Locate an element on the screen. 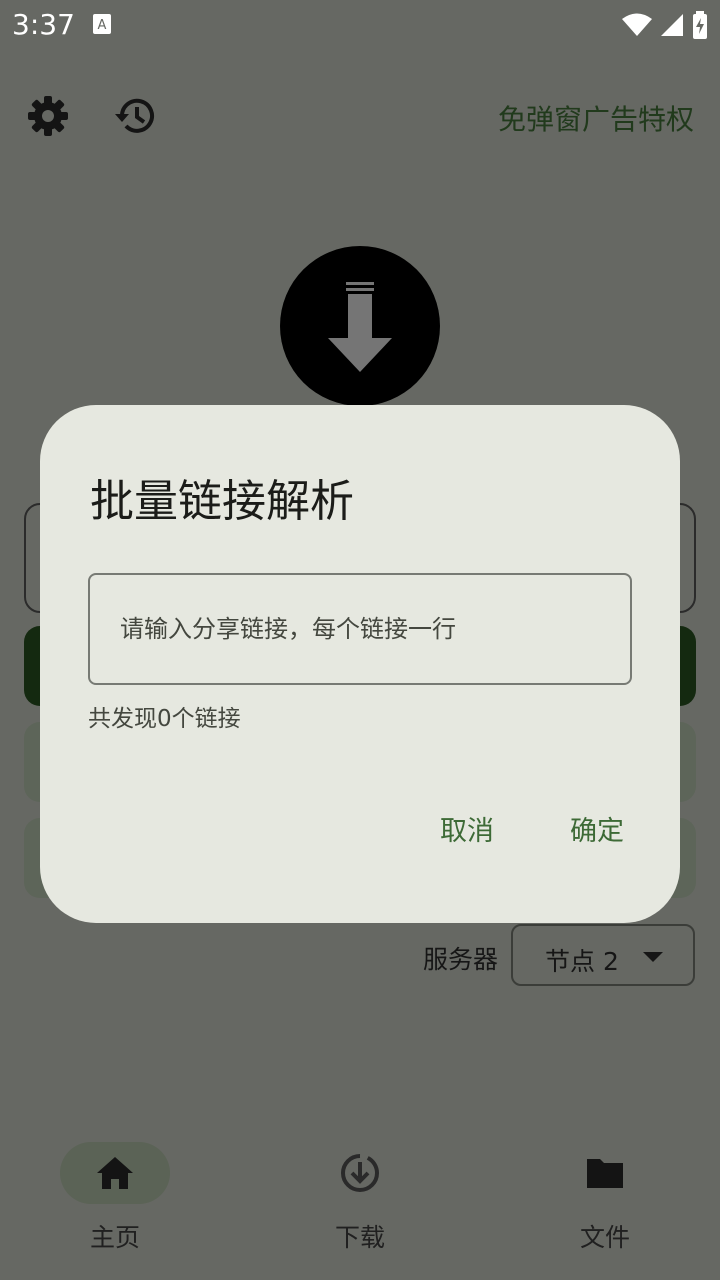 The image size is (720, 1280). server-selected-value: 节点 2 is located at coordinates (582, 961).